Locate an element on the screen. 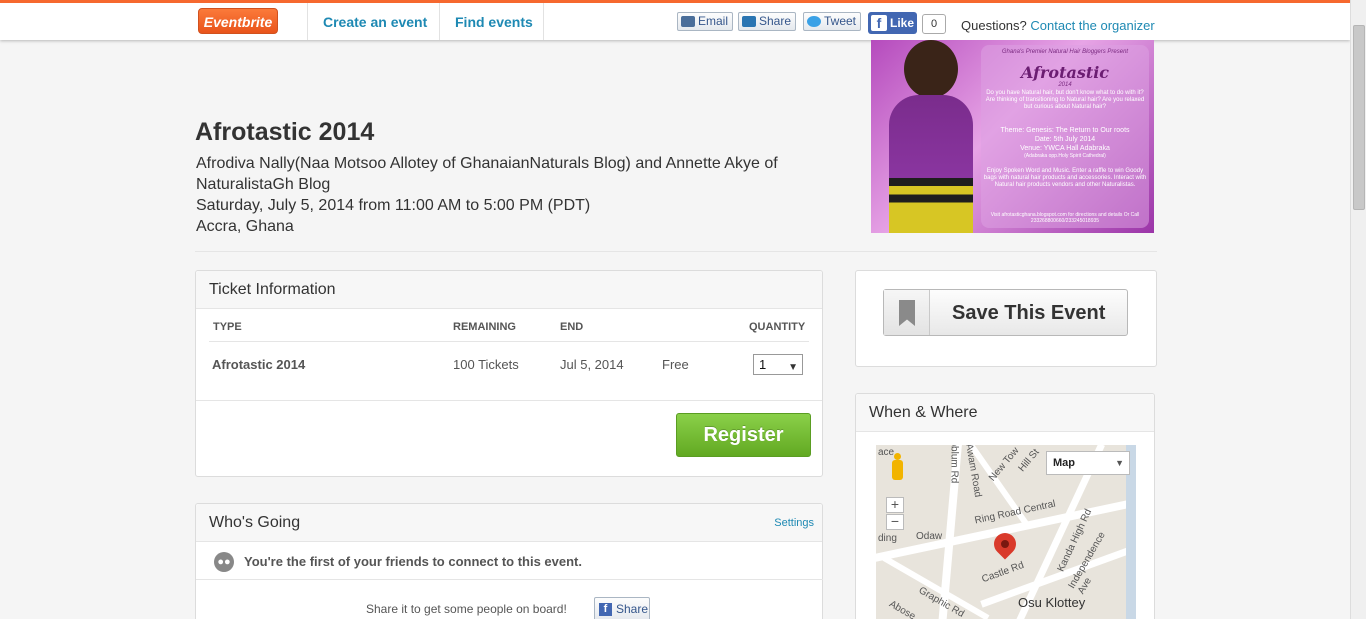  poster-model-figure is located at coordinates (931, 136).